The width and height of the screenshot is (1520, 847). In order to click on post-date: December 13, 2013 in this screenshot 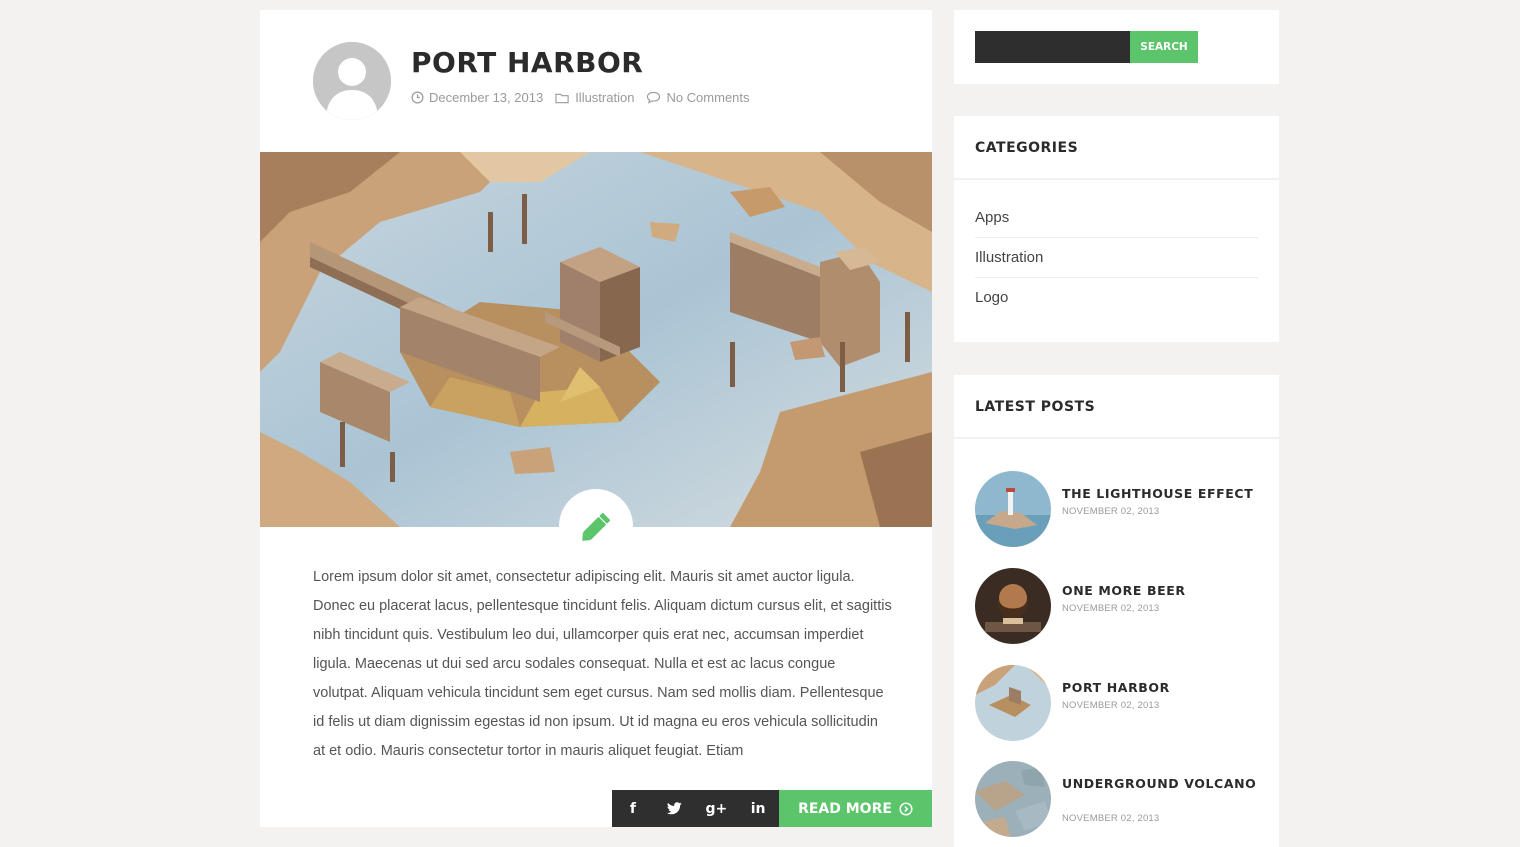, I will do `click(477, 97)`.